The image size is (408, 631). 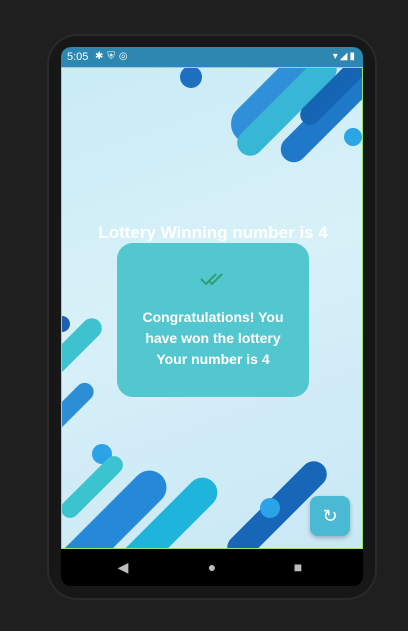 I want to click on status-left-icons: ✱⛨◎, so click(x=113, y=57).